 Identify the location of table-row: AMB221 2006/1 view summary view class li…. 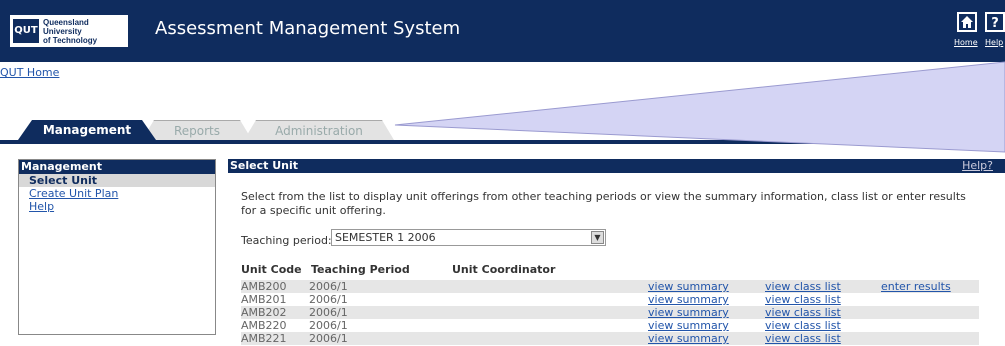
(610, 338).